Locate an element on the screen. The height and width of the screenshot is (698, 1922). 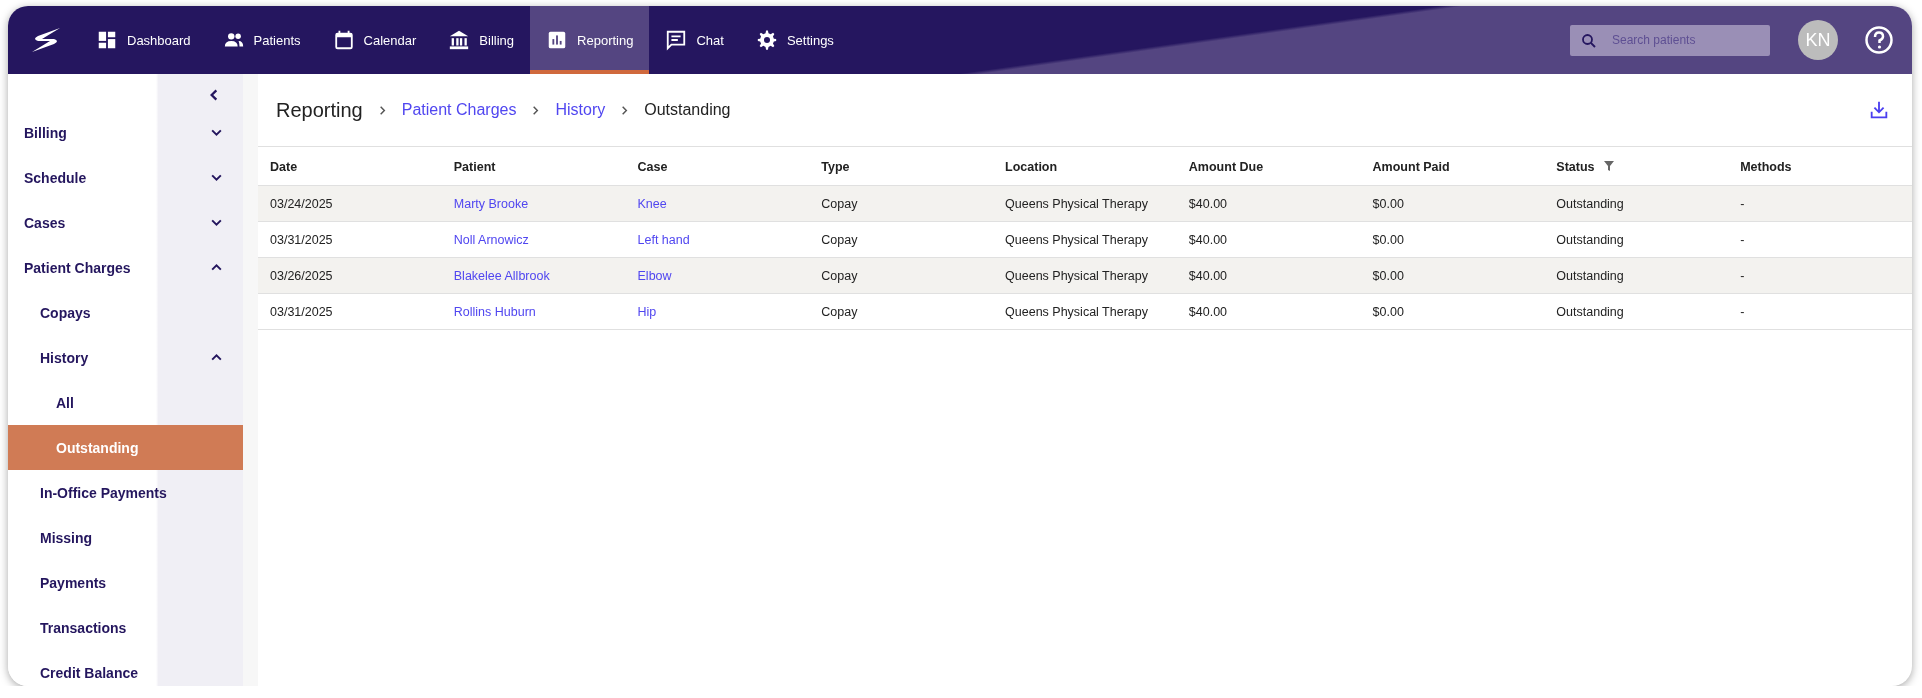
bank-icon is located at coordinates (459, 40).